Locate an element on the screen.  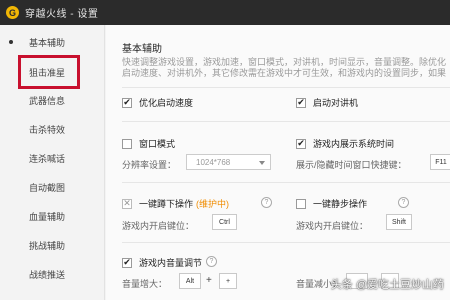
maintenance-badge: (维护中) is located at coordinates (213, 204).